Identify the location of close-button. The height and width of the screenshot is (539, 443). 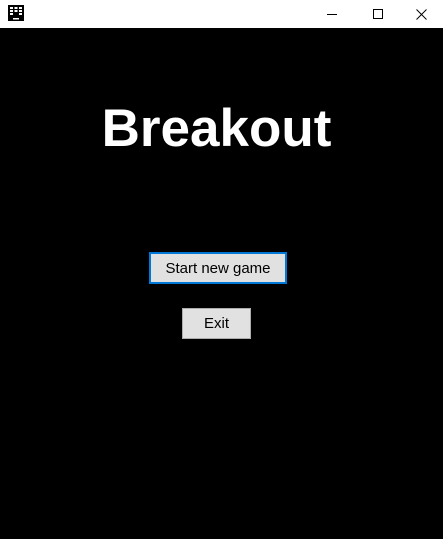
(421, 14).